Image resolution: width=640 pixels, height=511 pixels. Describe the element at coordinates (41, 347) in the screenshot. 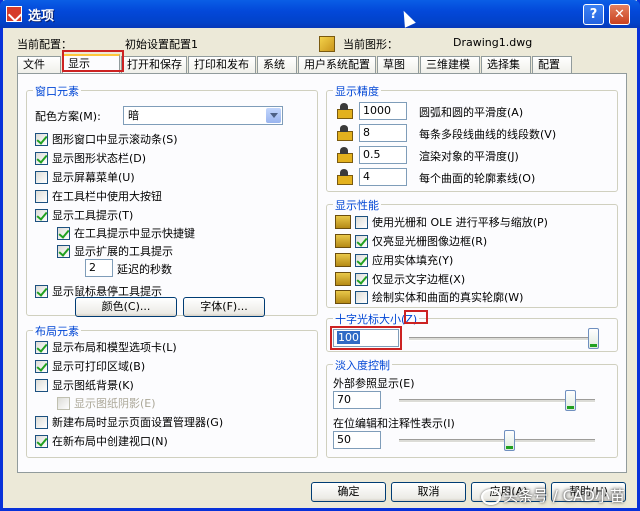

I see `layout-tabs-checkbox` at that location.